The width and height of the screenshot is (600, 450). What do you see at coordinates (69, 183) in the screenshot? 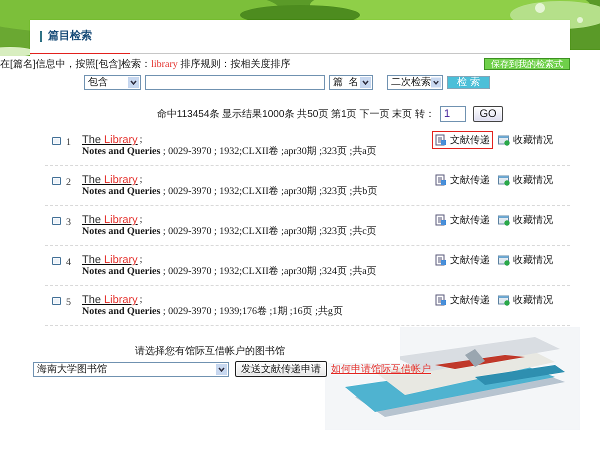
I see `result-number: 2` at bounding box center [69, 183].